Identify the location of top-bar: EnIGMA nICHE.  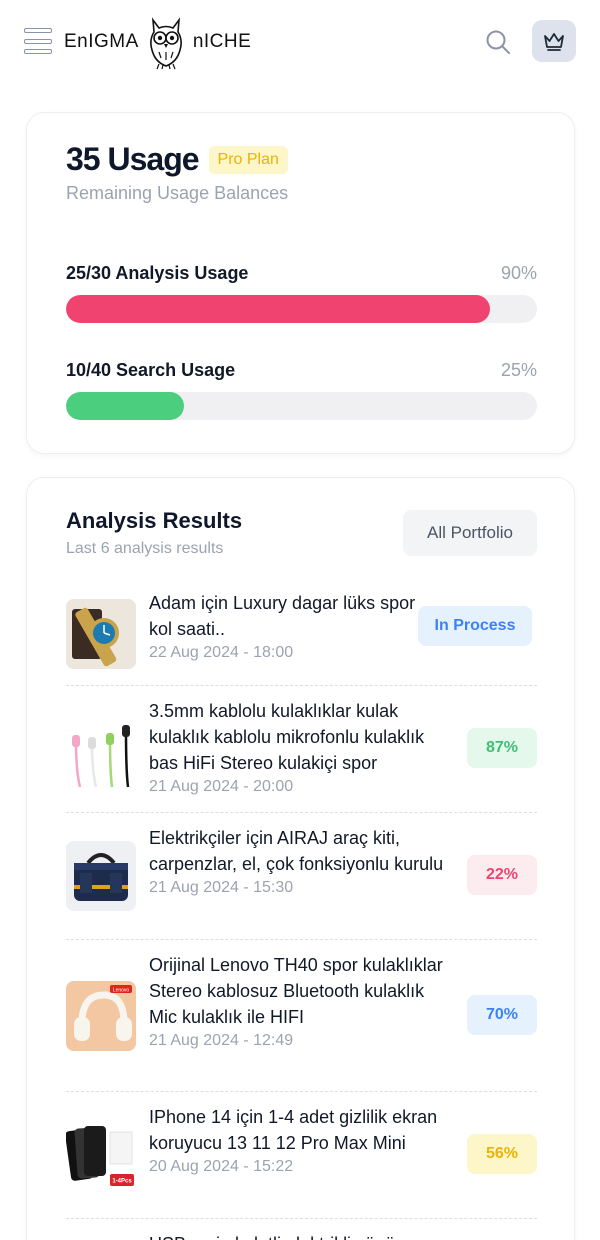
(300, 42).